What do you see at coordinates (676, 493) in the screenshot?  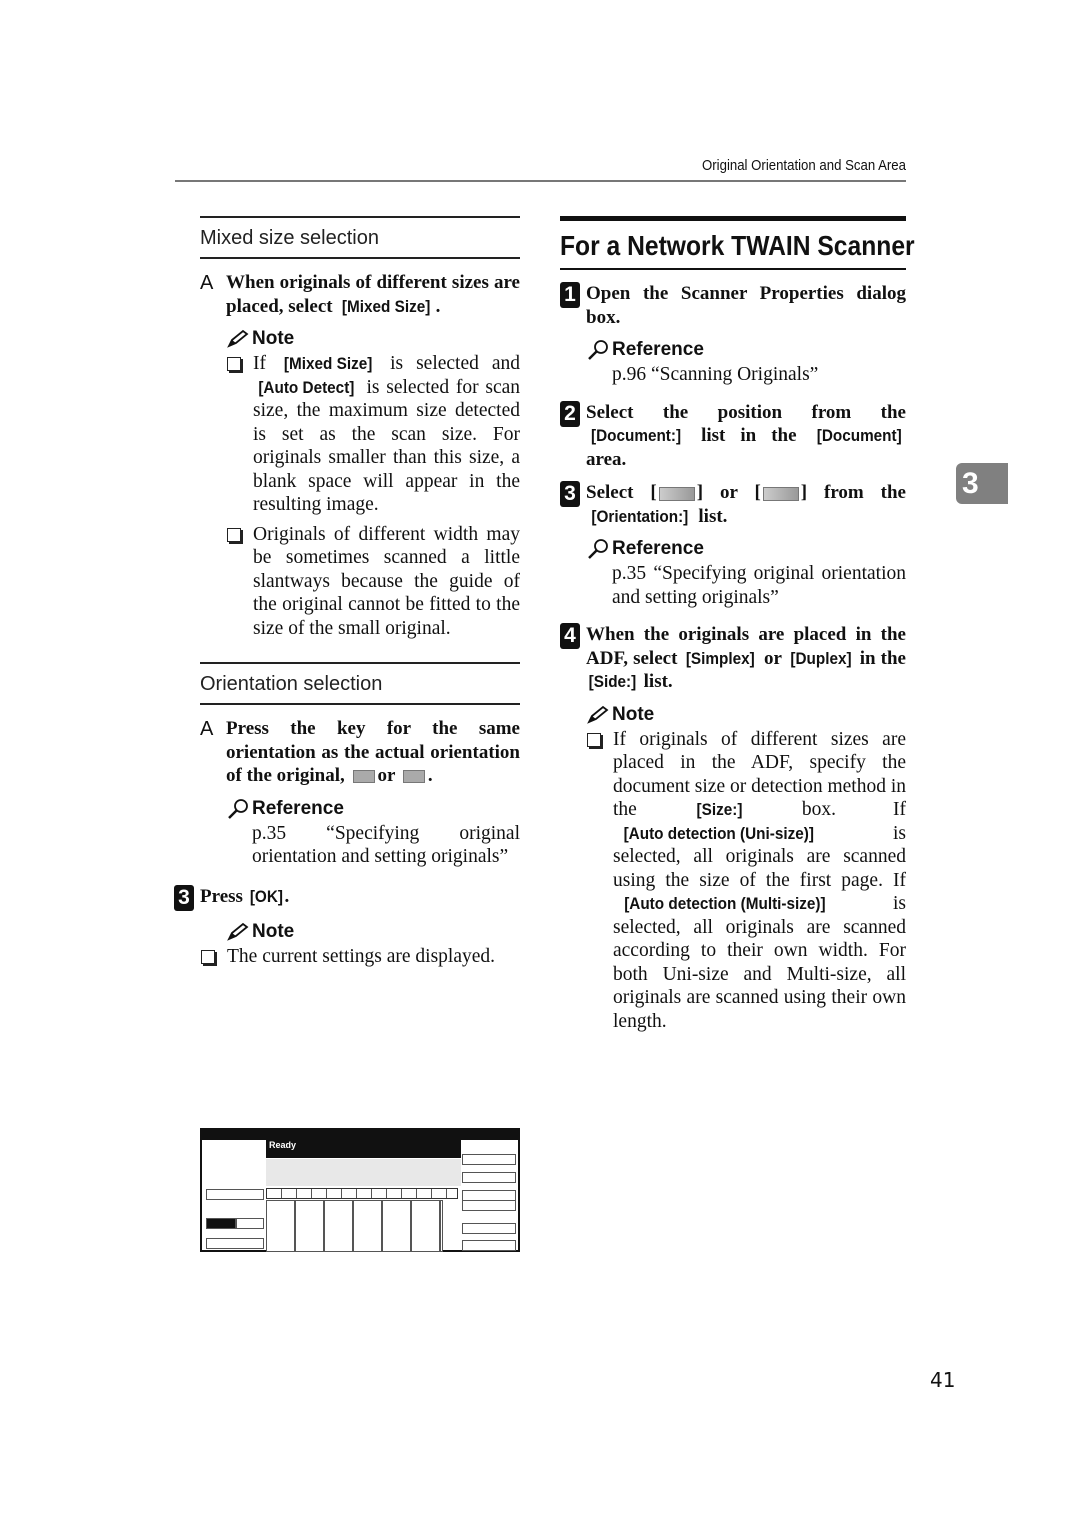 I see `portrait-orientation-icon` at bounding box center [676, 493].